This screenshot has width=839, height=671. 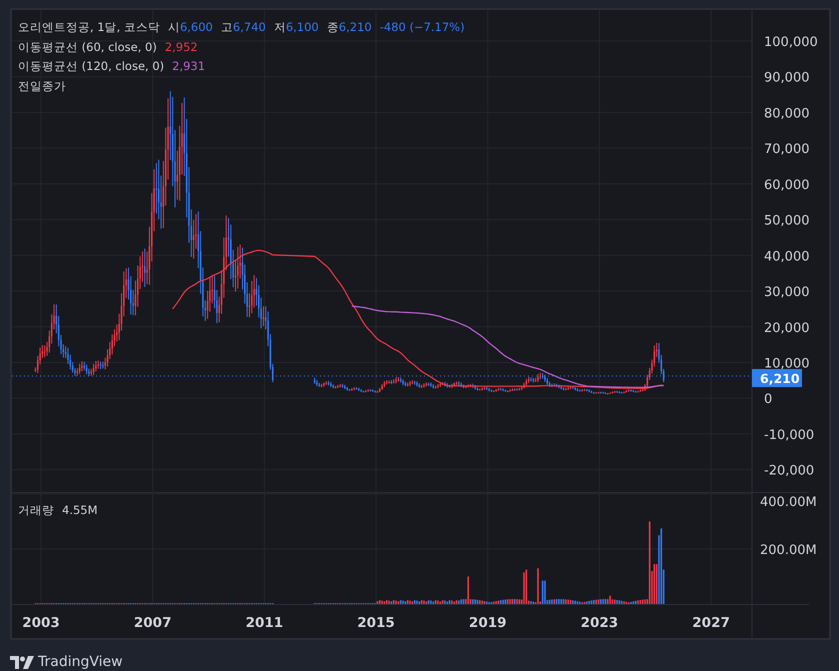 I want to click on indicator-name: 이동평균선 (60, close, 0), so click(x=87, y=47).